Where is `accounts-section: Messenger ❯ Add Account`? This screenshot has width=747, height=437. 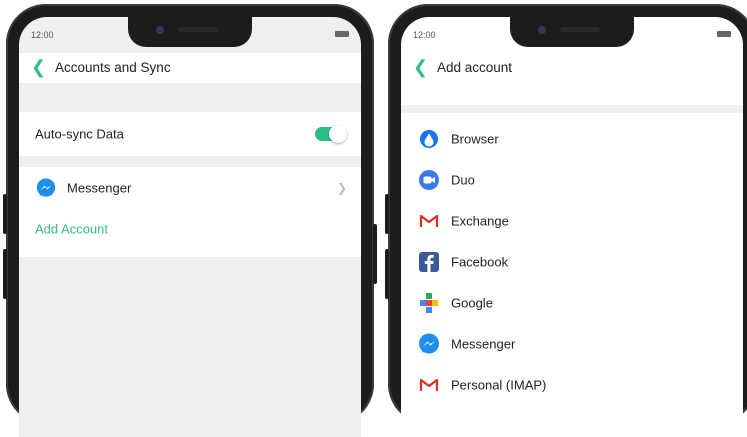
accounts-section: Messenger ❯ Add Account is located at coordinates (190, 212).